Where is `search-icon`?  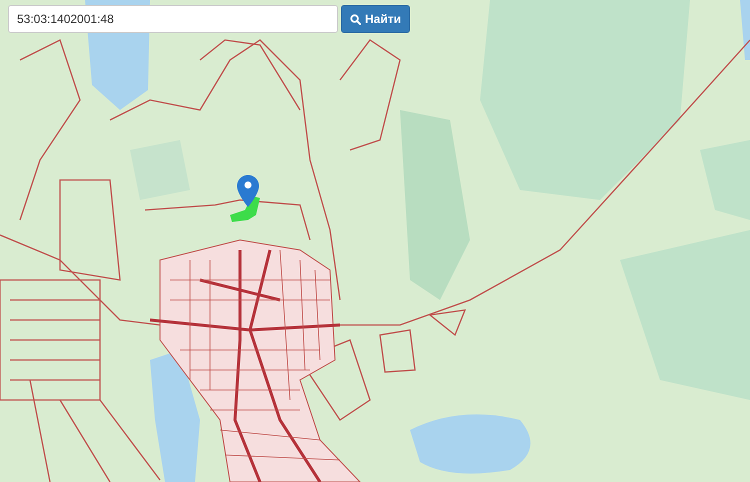
search-icon is located at coordinates (355, 19).